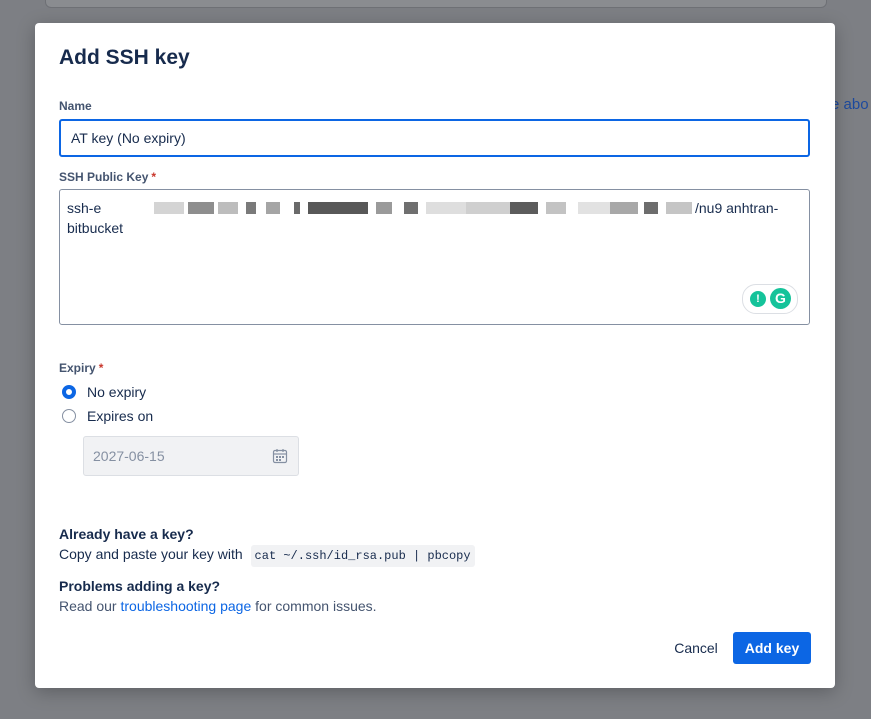 The image size is (871, 719). I want to click on ssh-key-label: SSH Public Key *, so click(107, 177).